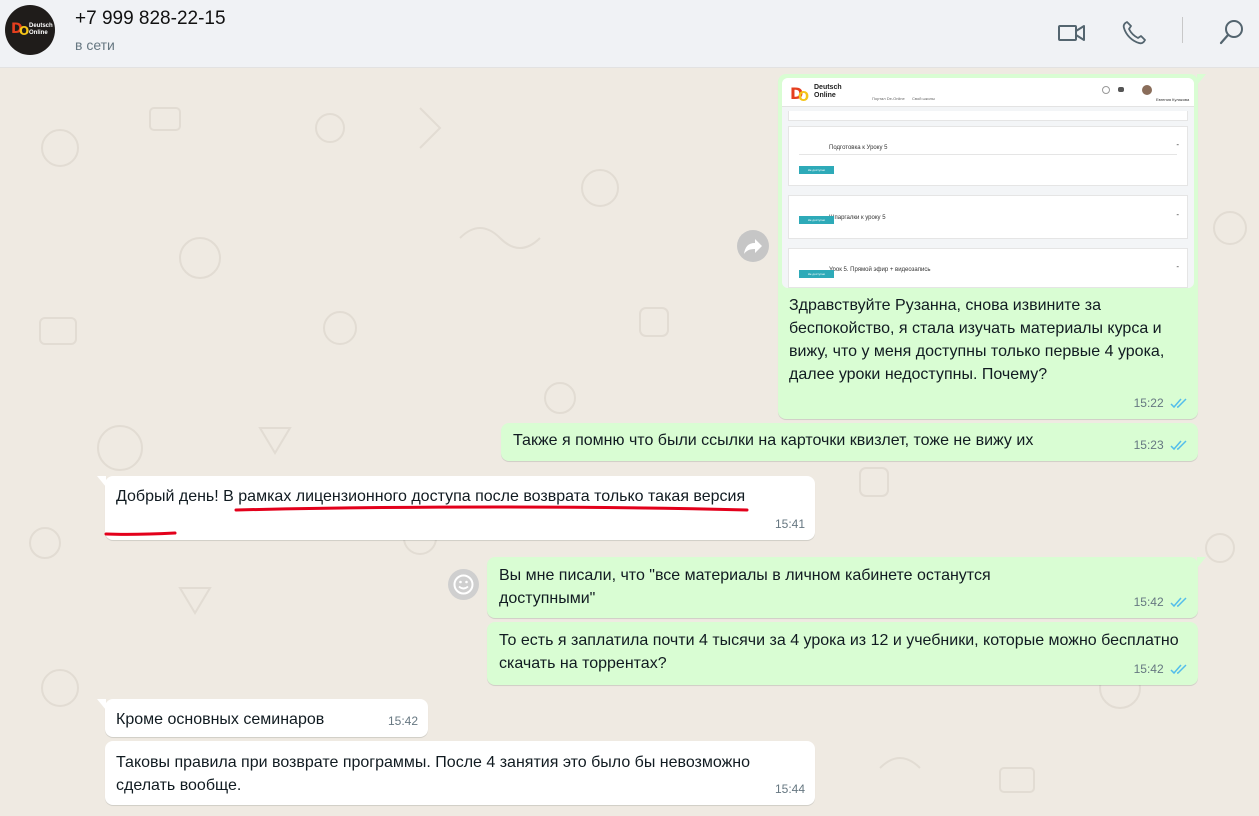 The height and width of the screenshot is (816, 1259). What do you see at coordinates (41, 29) in the screenshot?
I see `avatar-logo-text: Deutsch Online` at bounding box center [41, 29].